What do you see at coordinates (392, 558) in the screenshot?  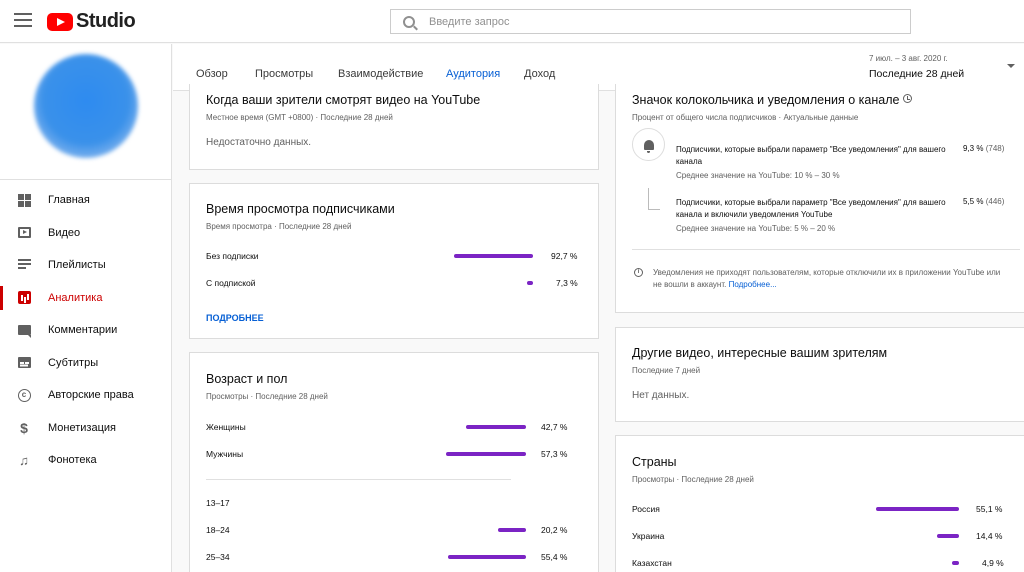 I see `list-item: 25–34 55,4 %` at bounding box center [392, 558].